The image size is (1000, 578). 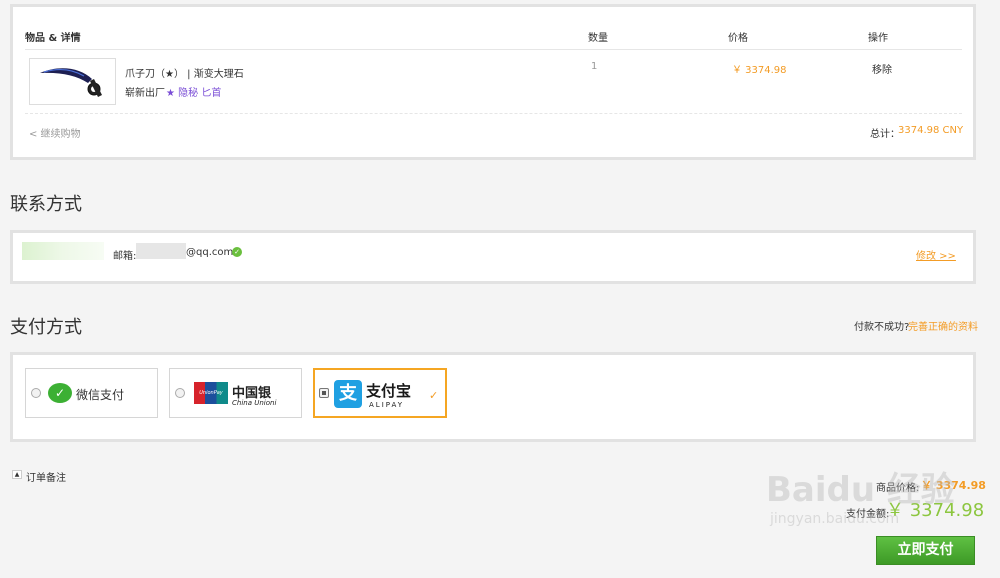 What do you see at coordinates (63, 251) in the screenshot?
I see `redacted-name` at bounding box center [63, 251].